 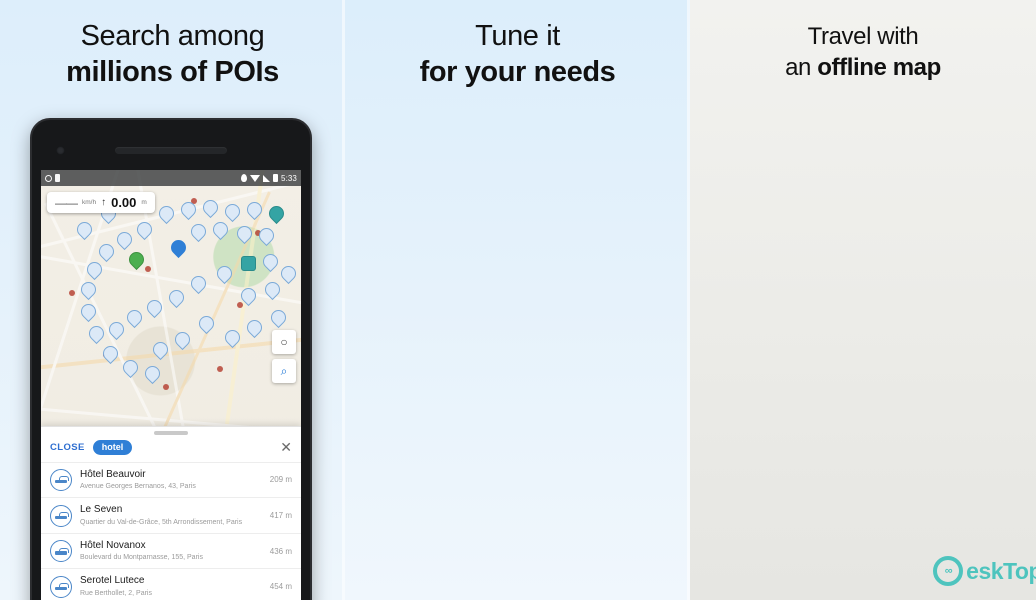 I want to click on panel1-headline-line2: millions of POIs, so click(x=172, y=72).